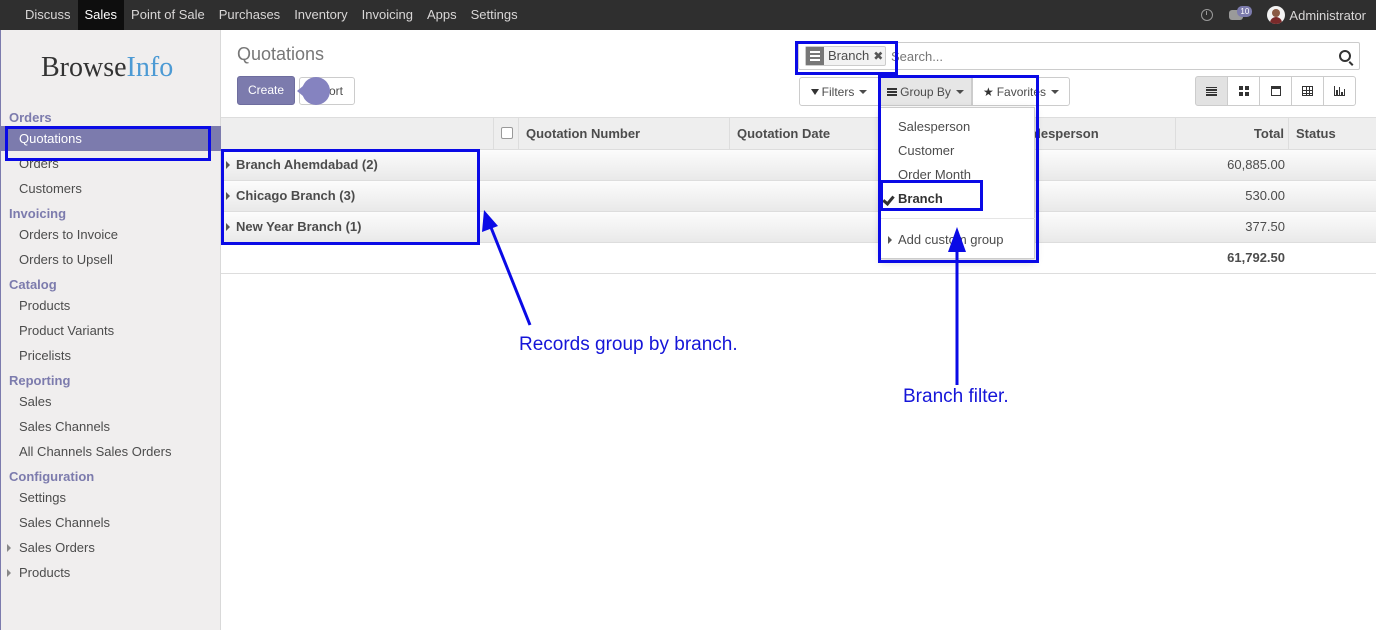 Image resolution: width=1376 pixels, height=630 pixels. Describe the element at coordinates (628, 344) in the screenshot. I see `annotation-records-note: Records group by branch.` at that location.